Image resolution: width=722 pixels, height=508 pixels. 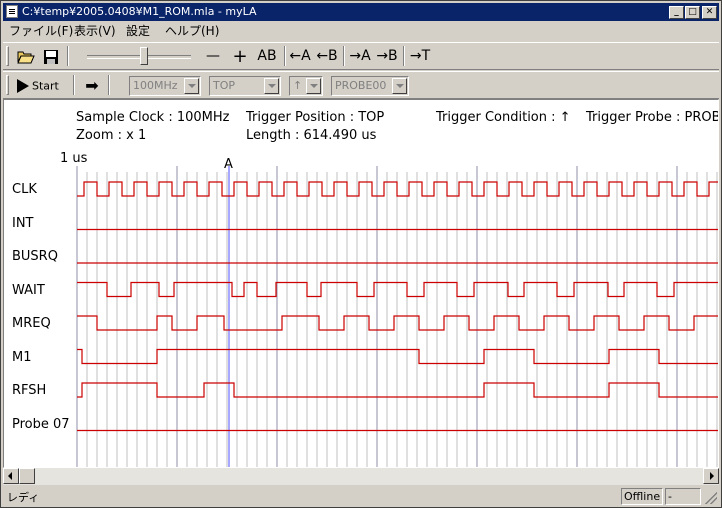 I want to click on start-button: Start, so click(x=43, y=85).